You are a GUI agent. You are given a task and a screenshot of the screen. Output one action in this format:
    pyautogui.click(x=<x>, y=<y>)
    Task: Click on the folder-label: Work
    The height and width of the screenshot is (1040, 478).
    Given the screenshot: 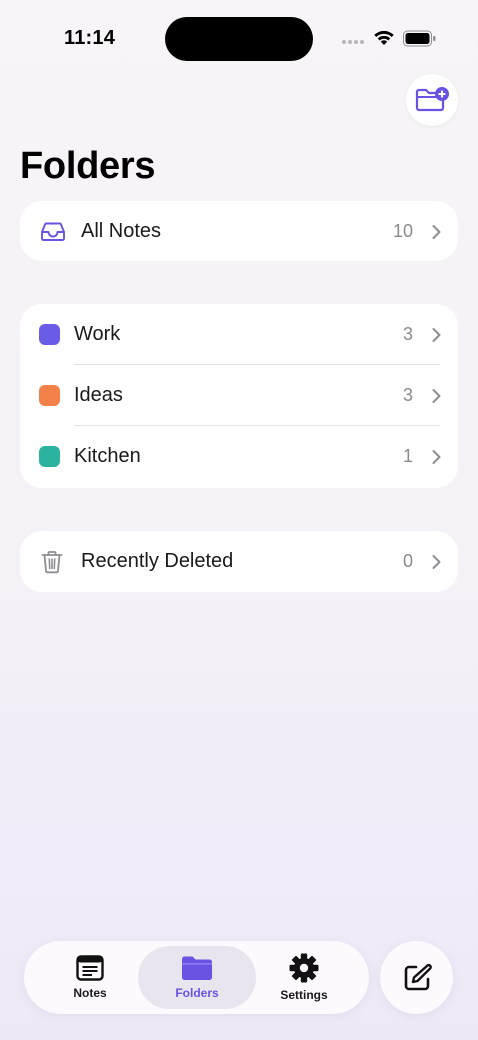 What is the action you would take?
    pyautogui.click(x=97, y=334)
    